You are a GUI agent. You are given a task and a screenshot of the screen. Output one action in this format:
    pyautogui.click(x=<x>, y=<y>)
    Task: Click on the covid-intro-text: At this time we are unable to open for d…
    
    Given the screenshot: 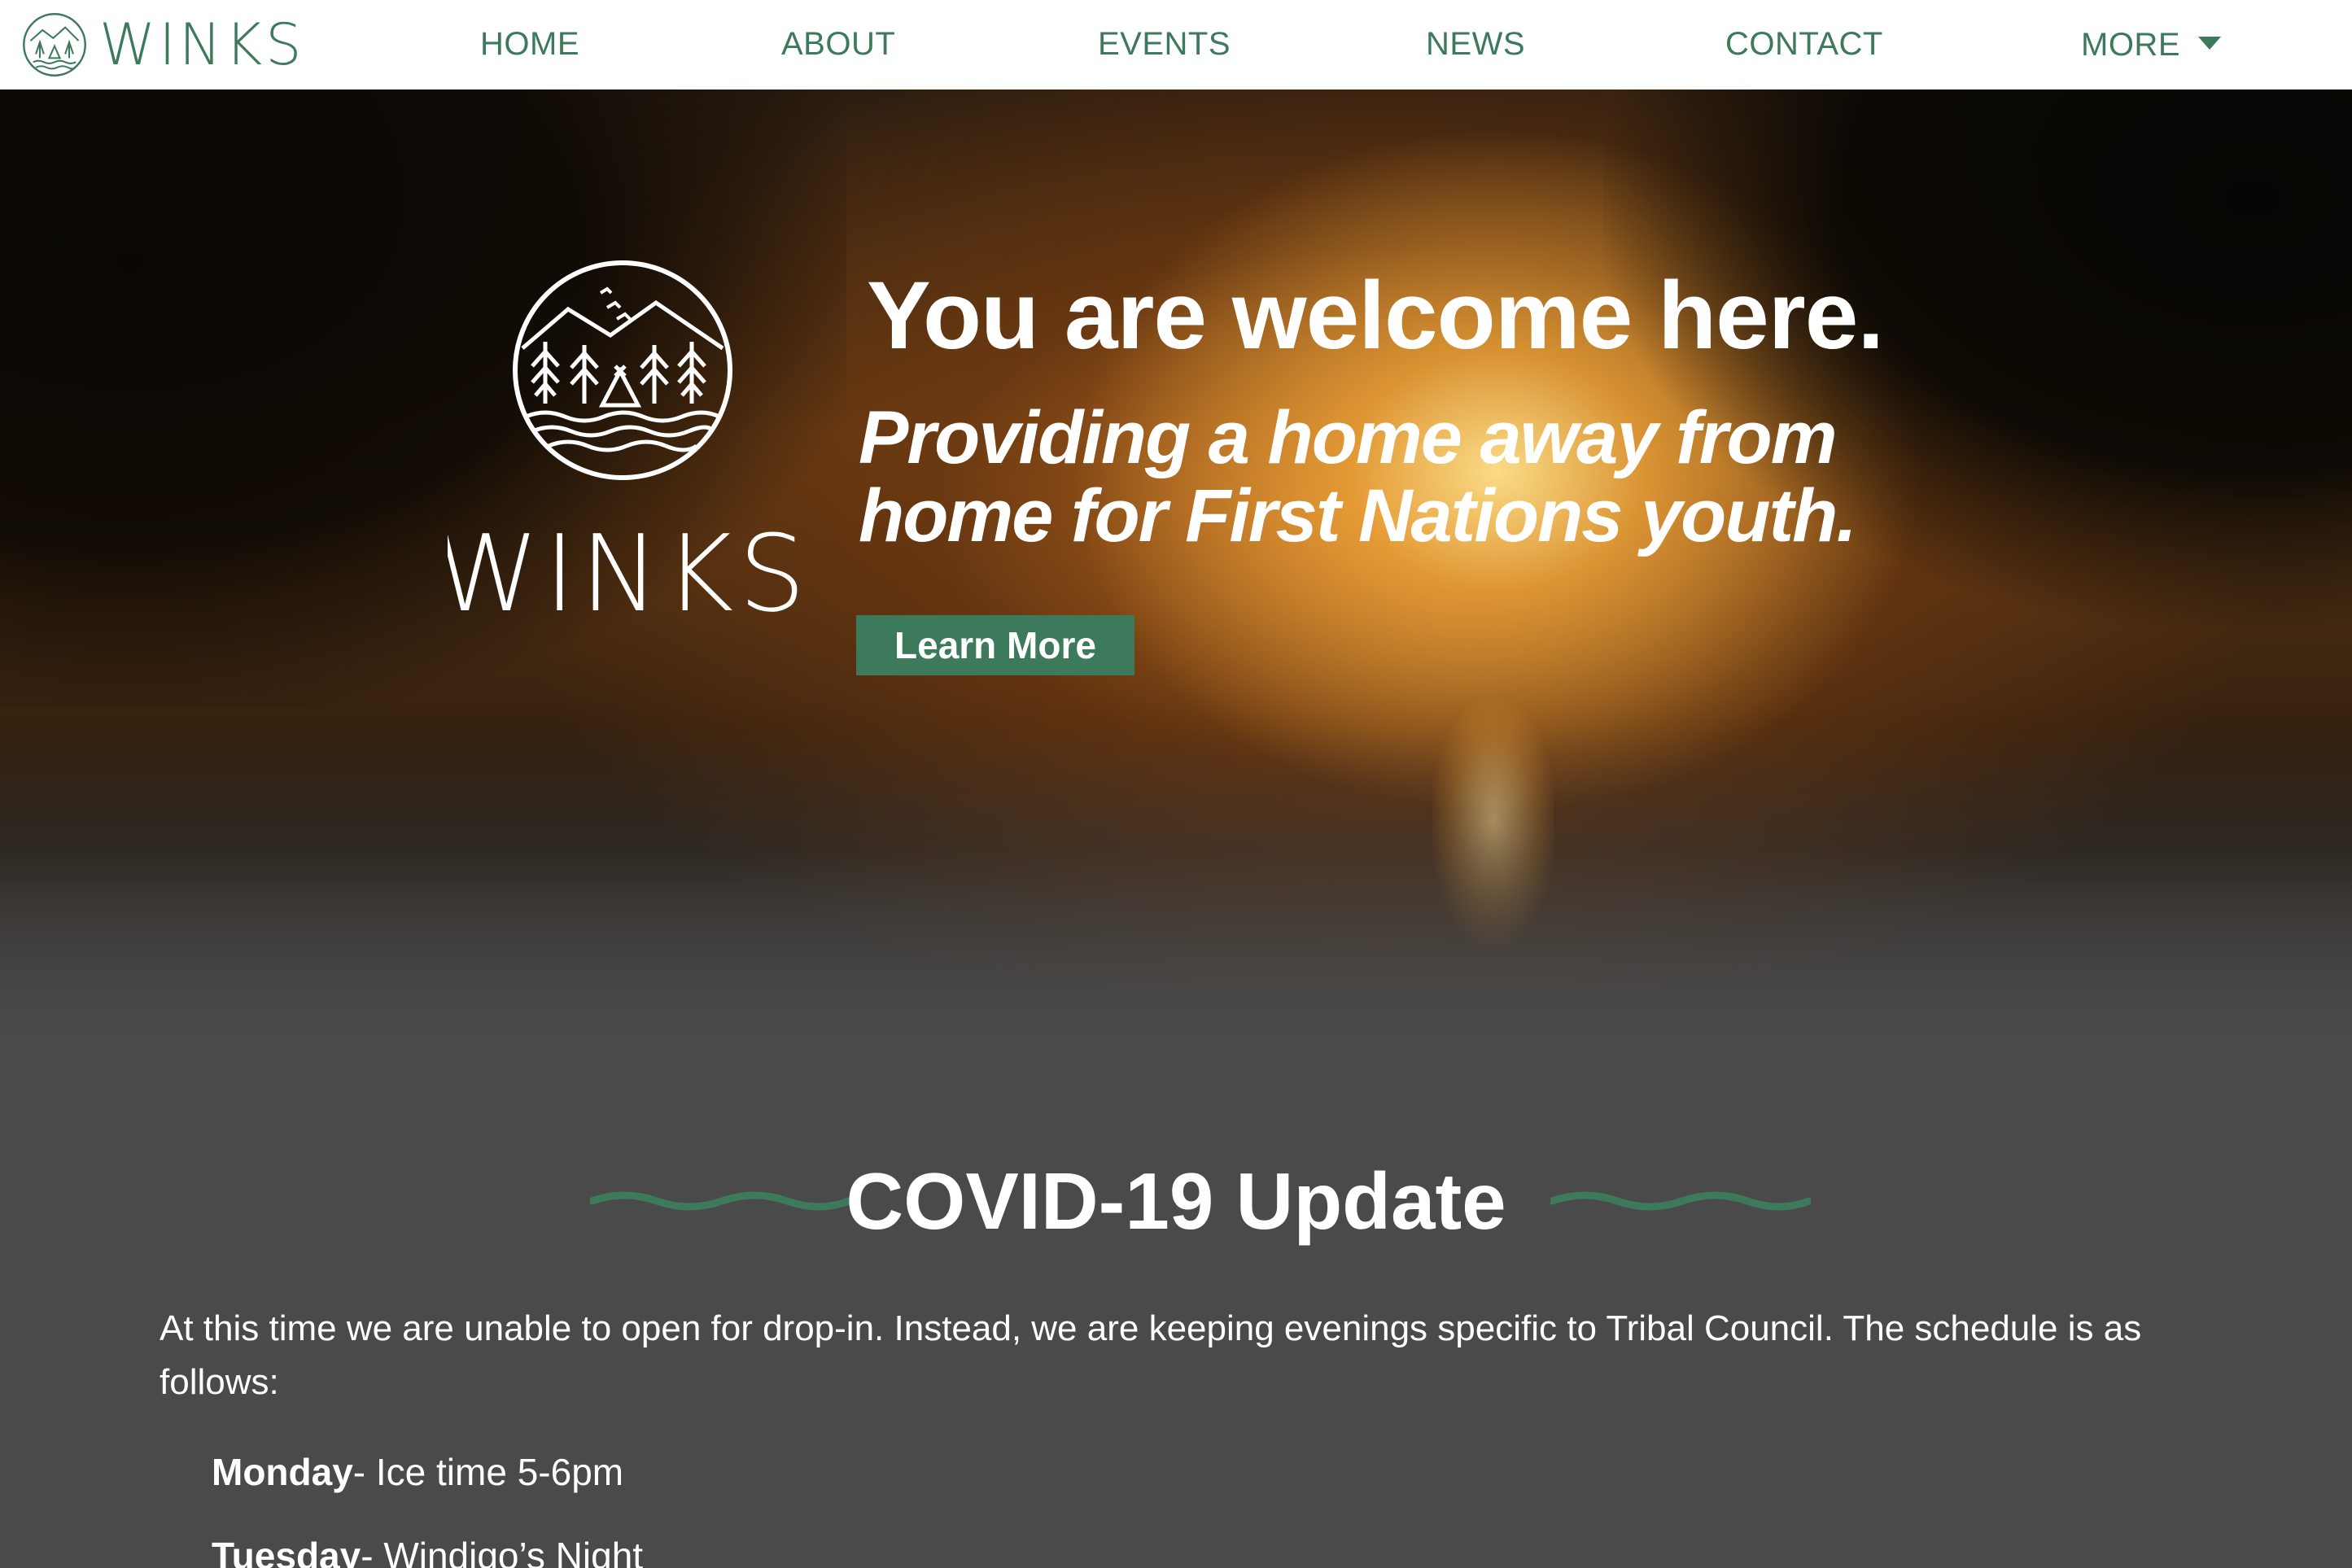 What is the action you would take?
    pyautogui.click(x=1151, y=1355)
    